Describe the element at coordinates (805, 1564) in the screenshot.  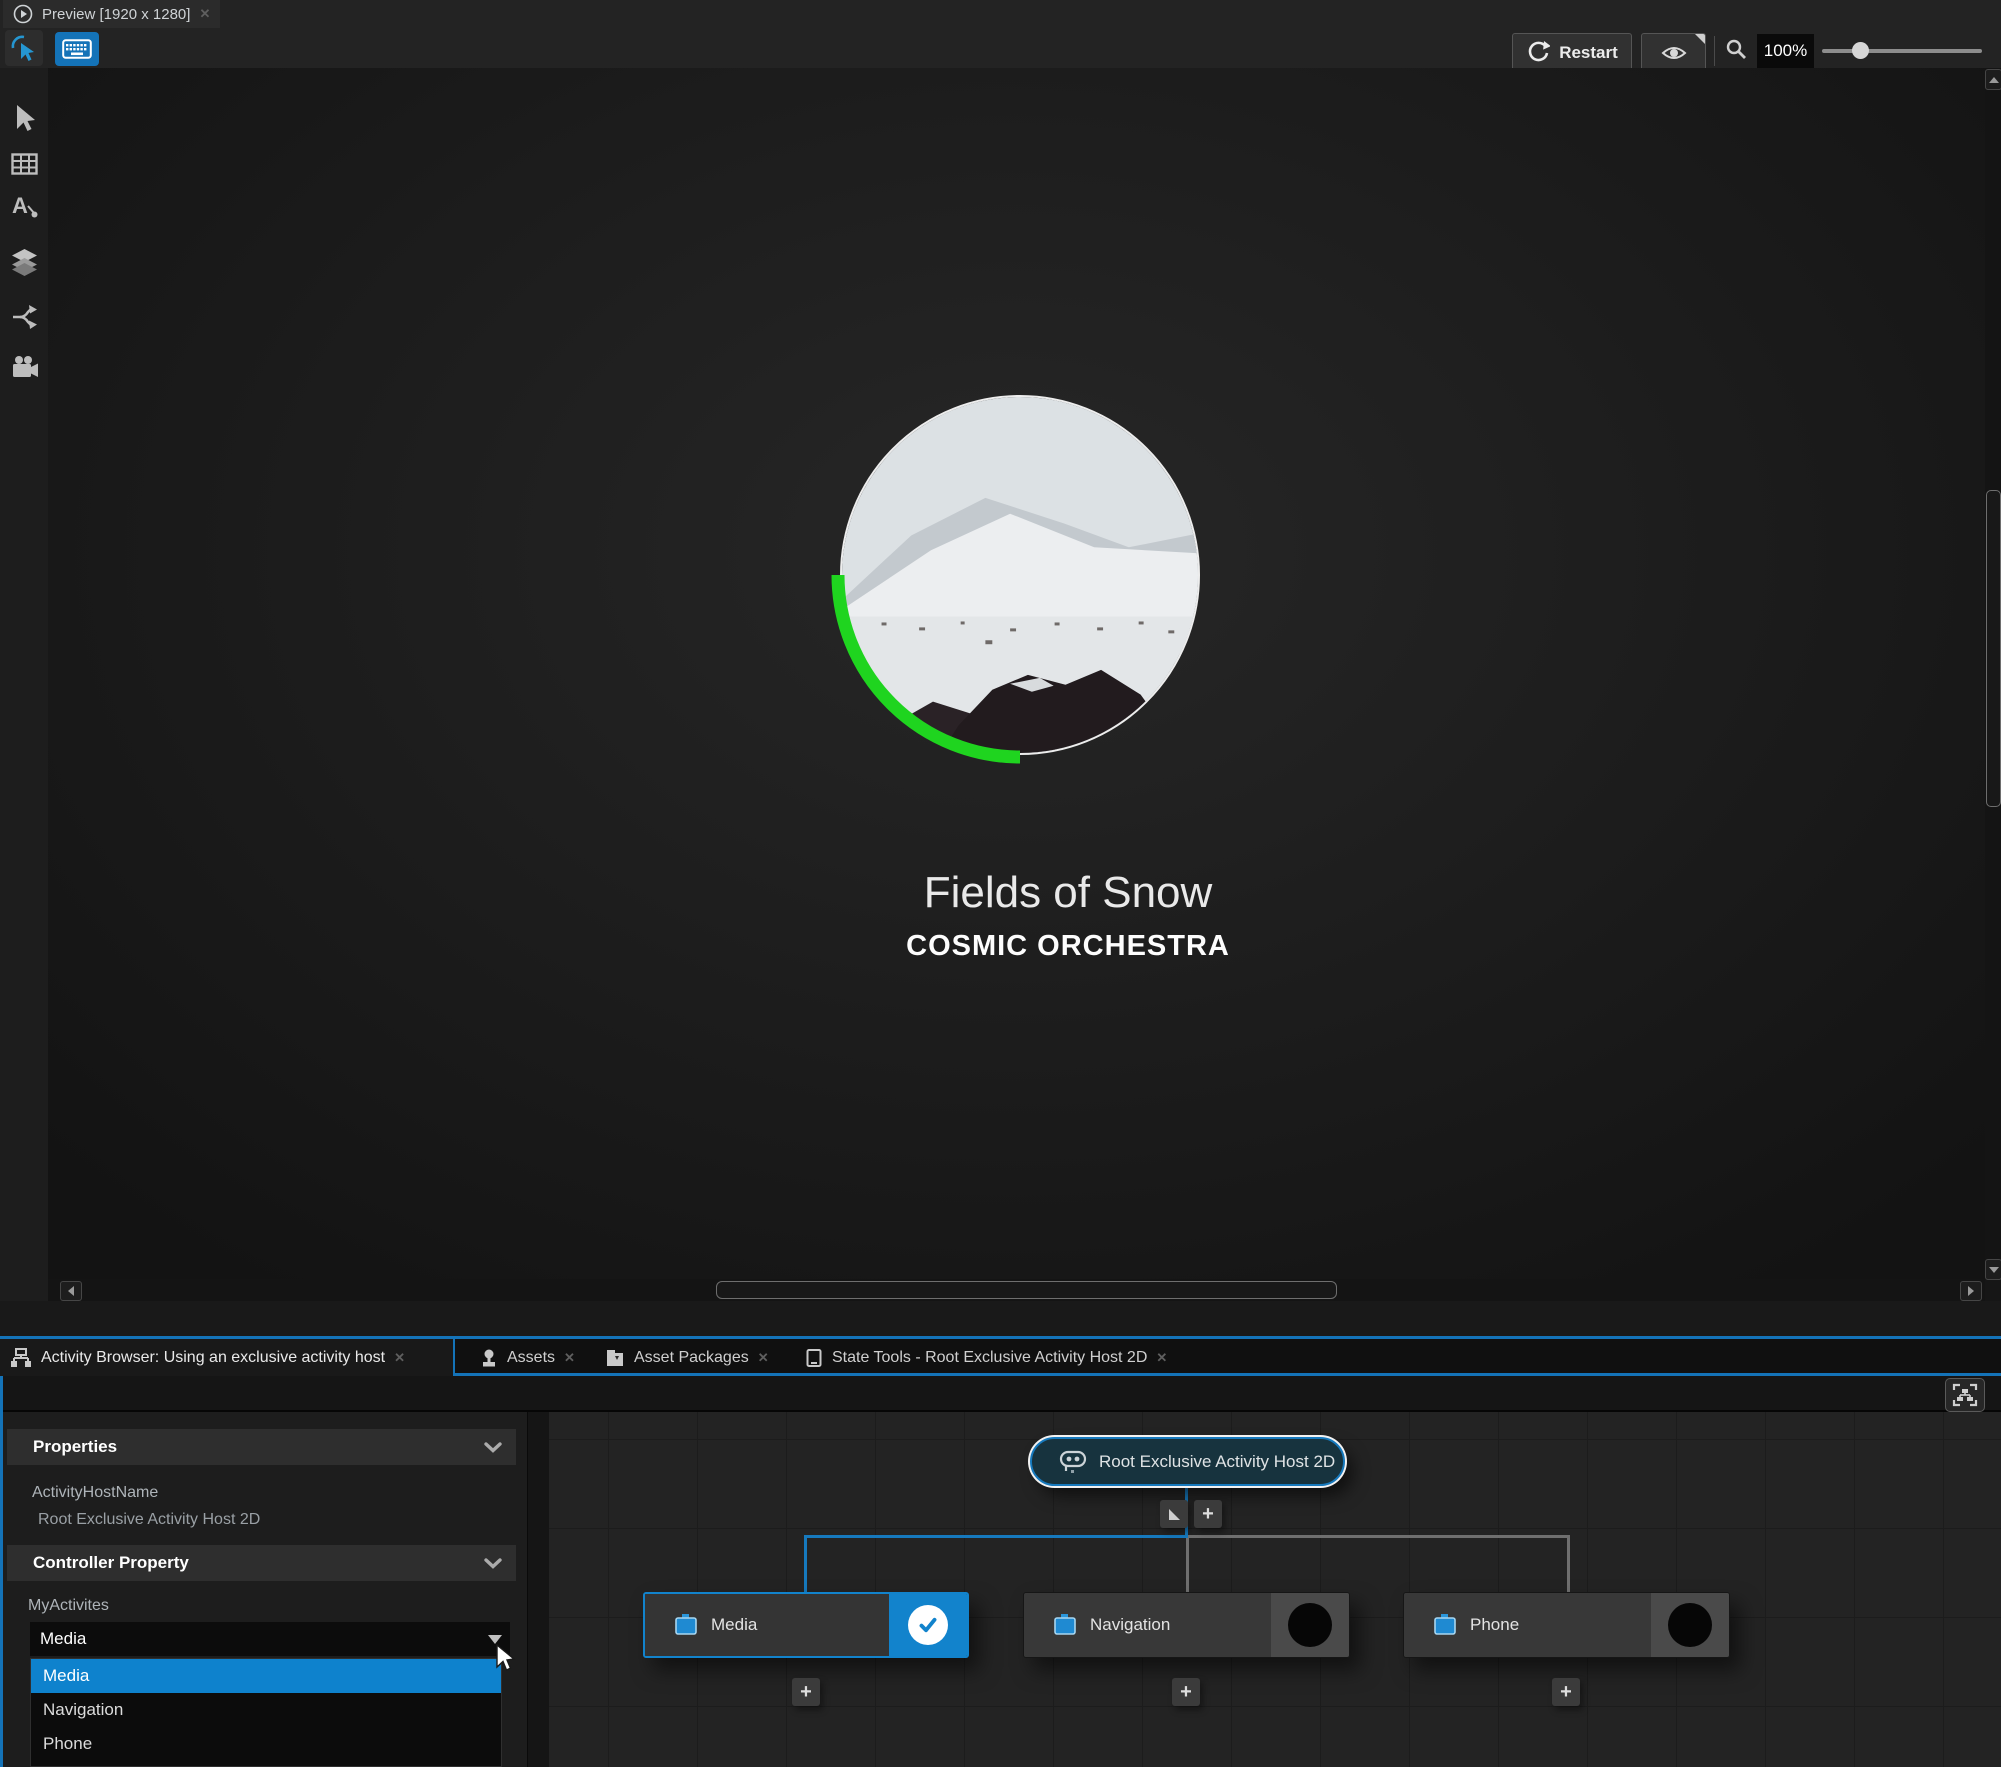
I see `wire-media` at that location.